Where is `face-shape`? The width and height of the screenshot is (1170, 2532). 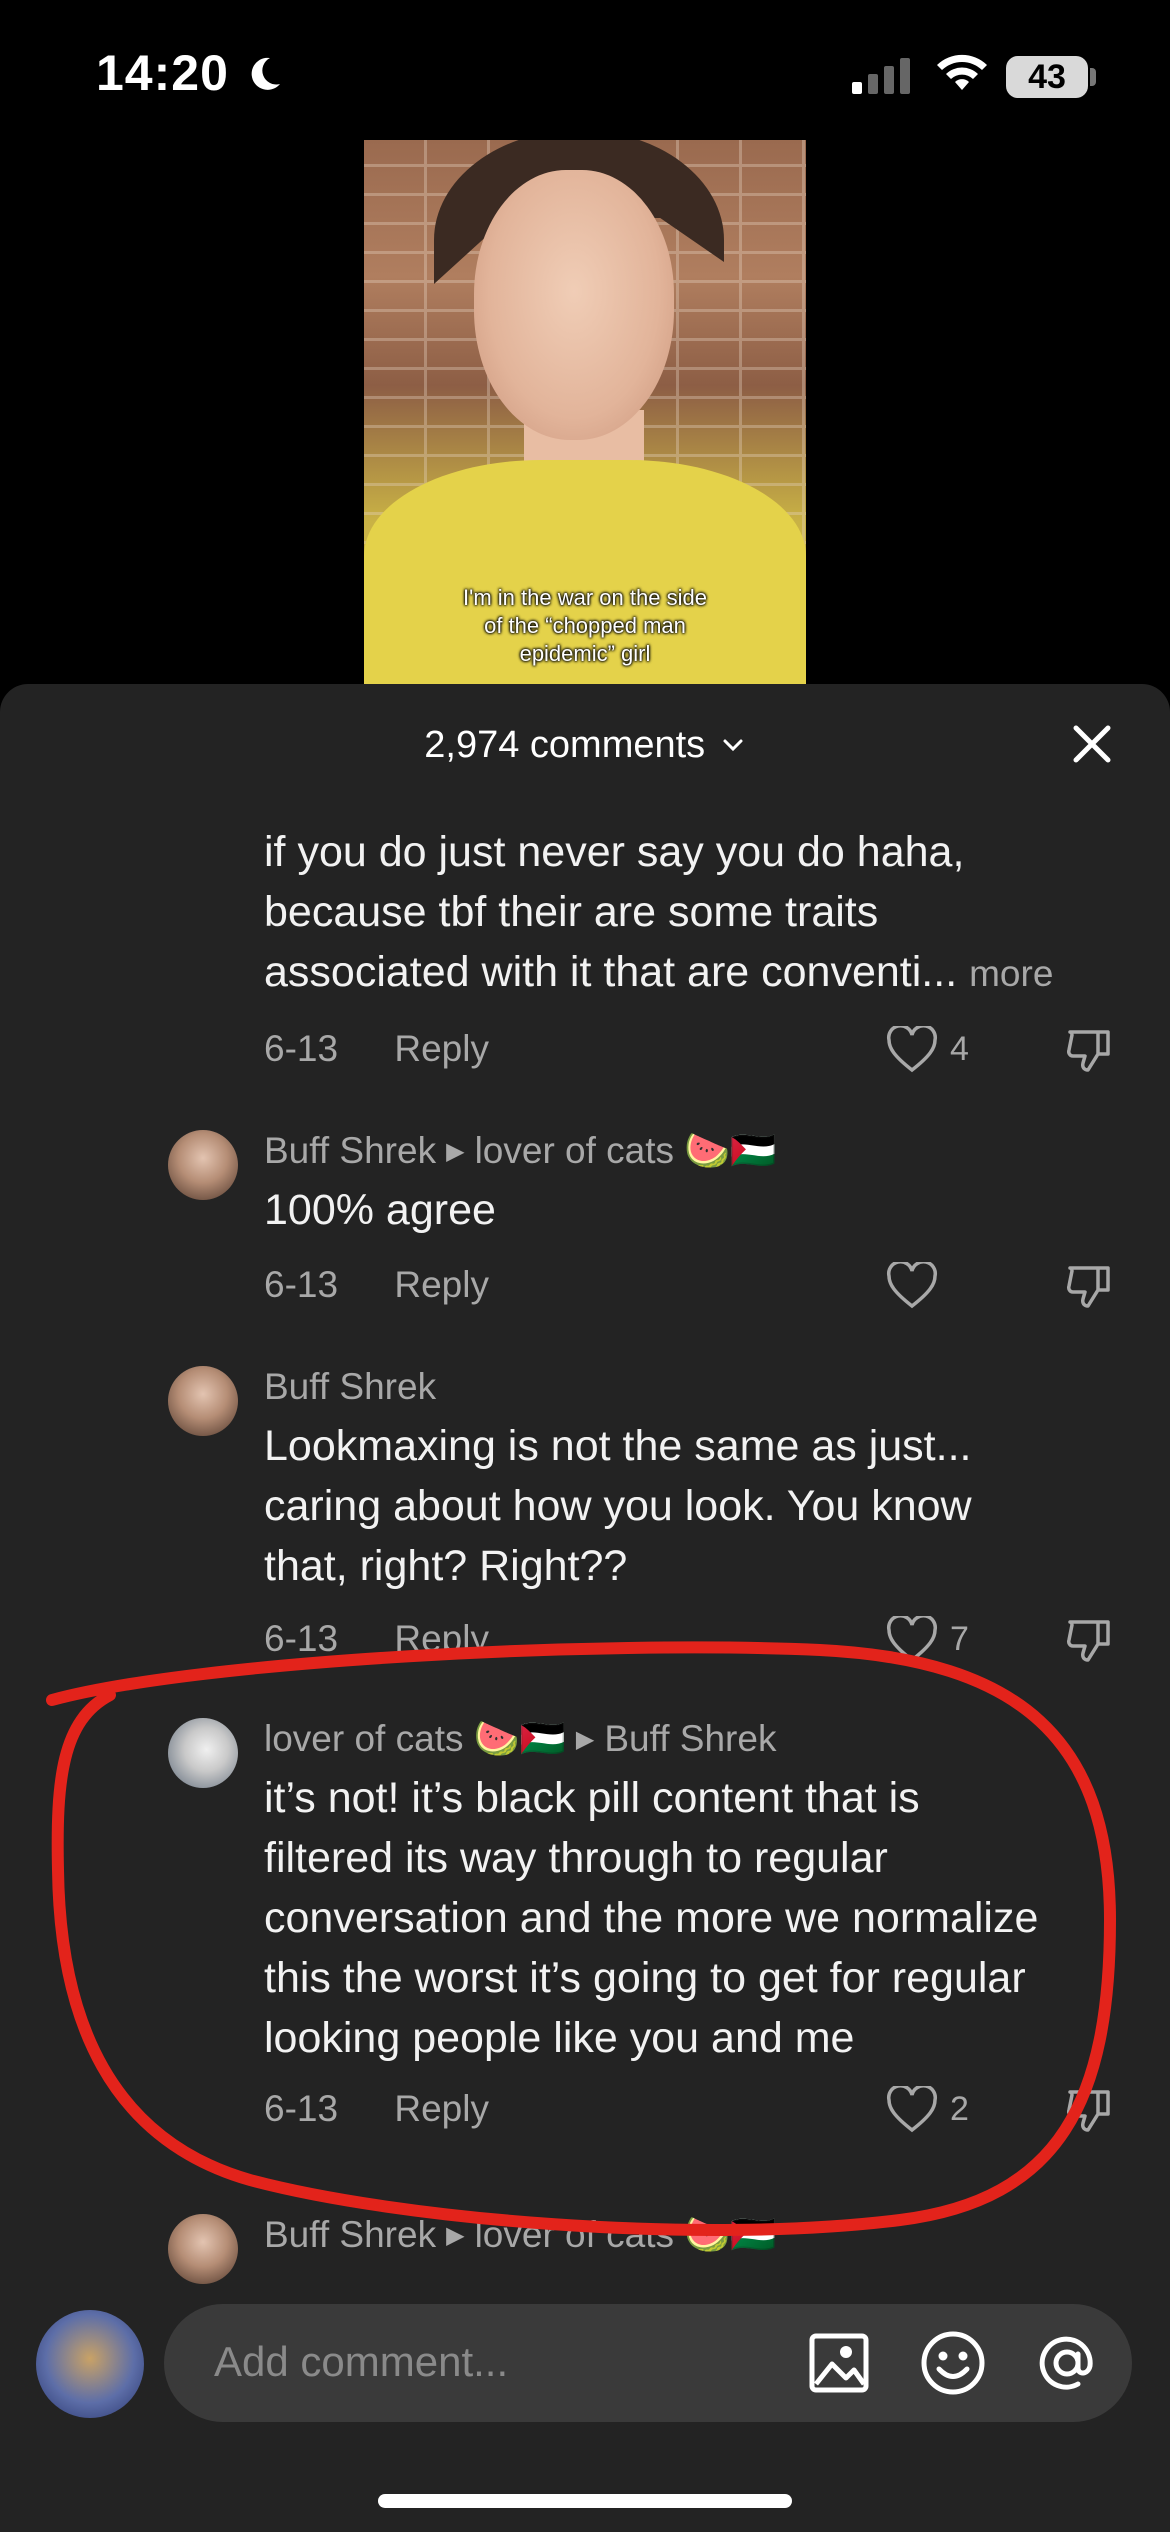
face-shape is located at coordinates (574, 305).